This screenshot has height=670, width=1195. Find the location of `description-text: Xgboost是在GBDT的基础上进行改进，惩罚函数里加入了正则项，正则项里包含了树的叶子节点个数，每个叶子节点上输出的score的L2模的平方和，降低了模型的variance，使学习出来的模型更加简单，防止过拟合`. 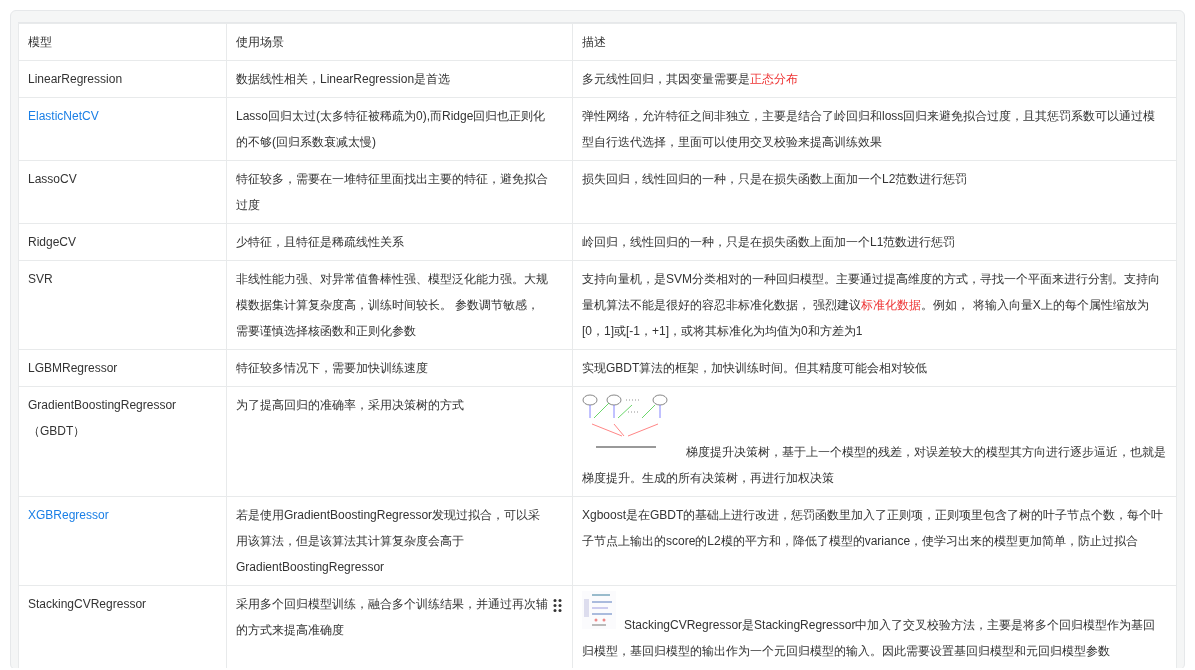

description-text: Xgboost是在GBDT的基础上进行改进，惩罚函数里加入了正则项，正则项里包含了树的叶子节点个数，每个叶子节点上输出的score的L2模的平方和，降低了模型的variance，使学习出来的模型更加简单，防止过拟合 is located at coordinates (873, 528).